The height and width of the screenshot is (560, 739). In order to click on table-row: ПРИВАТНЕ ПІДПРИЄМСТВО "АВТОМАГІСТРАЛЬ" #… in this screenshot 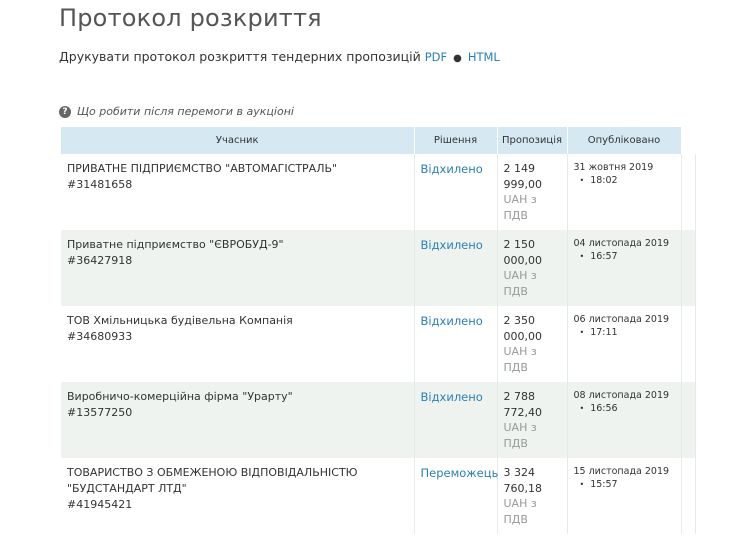, I will do `click(378, 192)`.